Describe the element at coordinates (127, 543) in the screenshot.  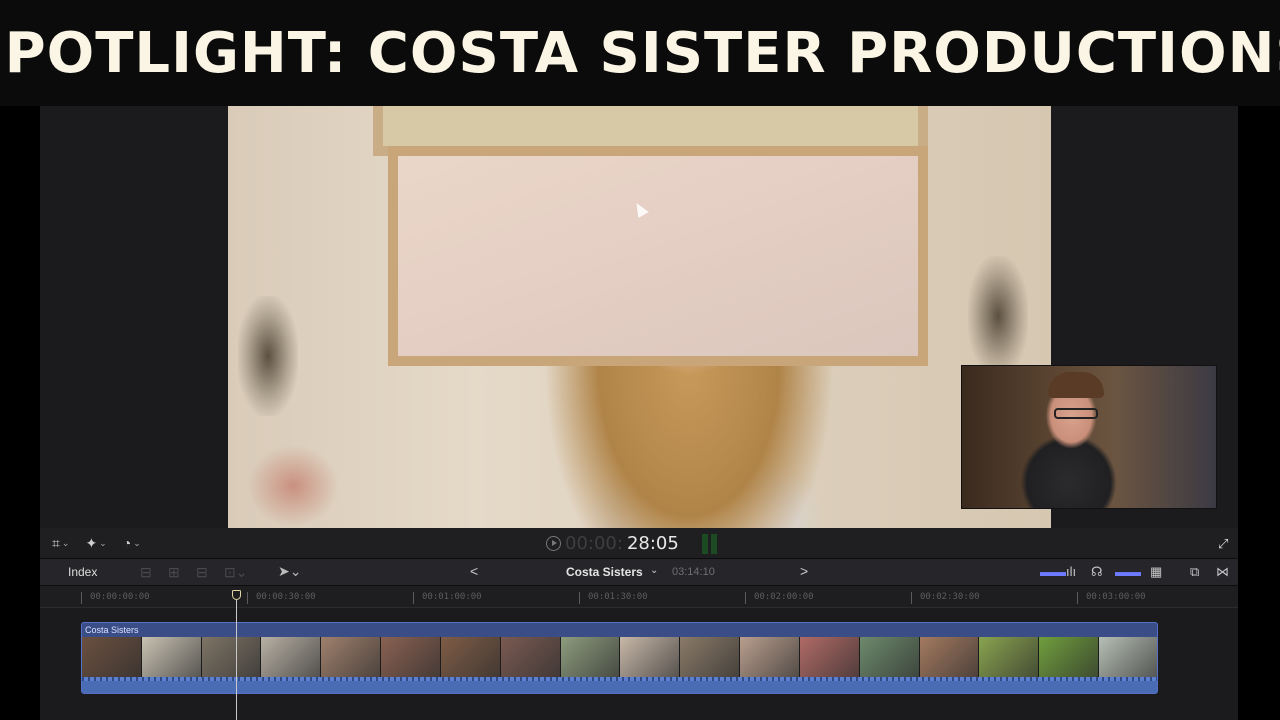
I see `speed-icon: ◔` at that location.